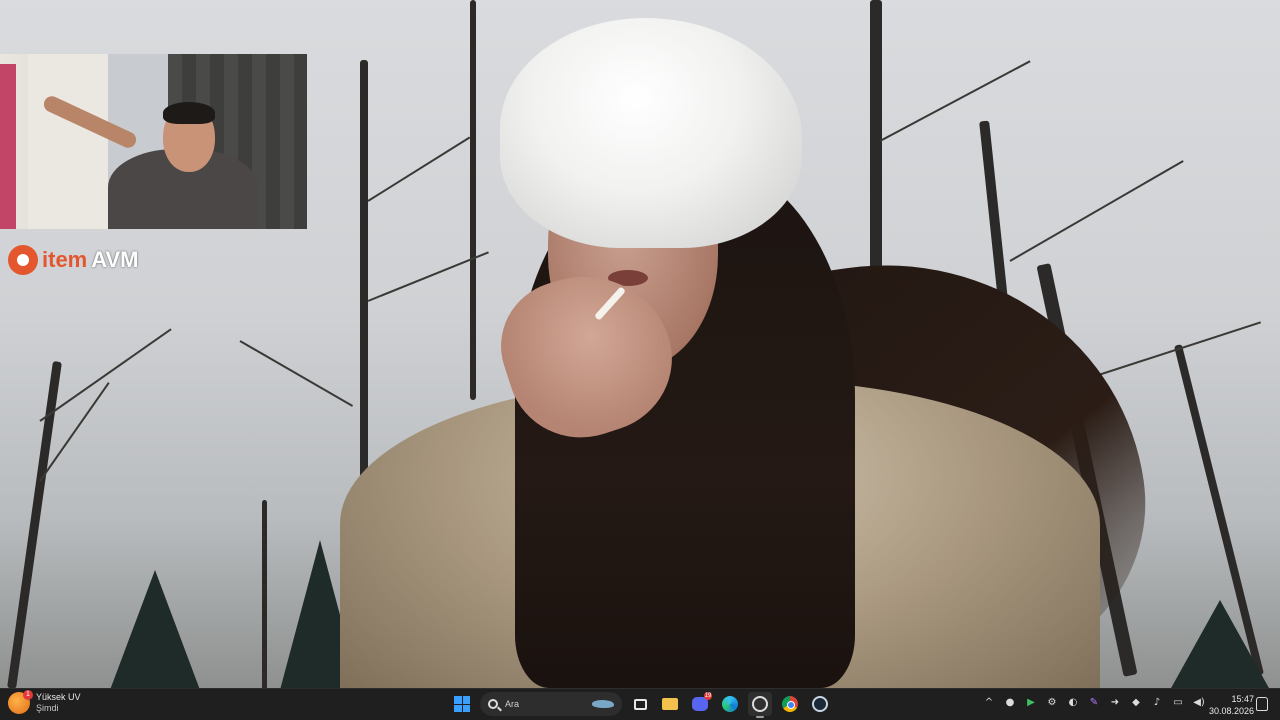 This screenshot has width=1280, height=720. Describe the element at coordinates (493, 704) in the screenshot. I see `search-icon` at that location.